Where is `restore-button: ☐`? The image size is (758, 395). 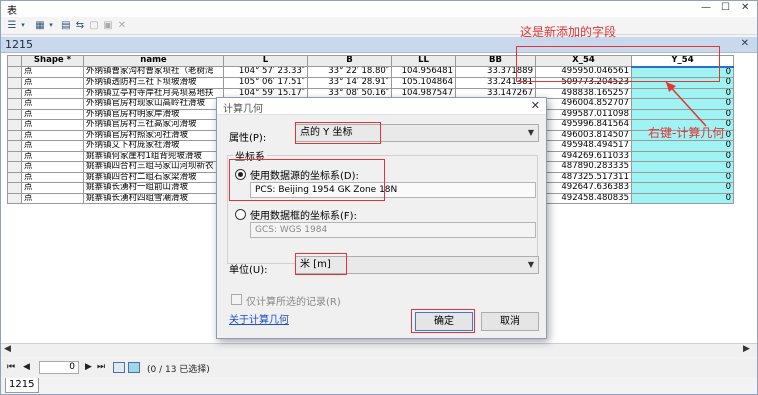
restore-button: ☐ is located at coordinates (725, 7).